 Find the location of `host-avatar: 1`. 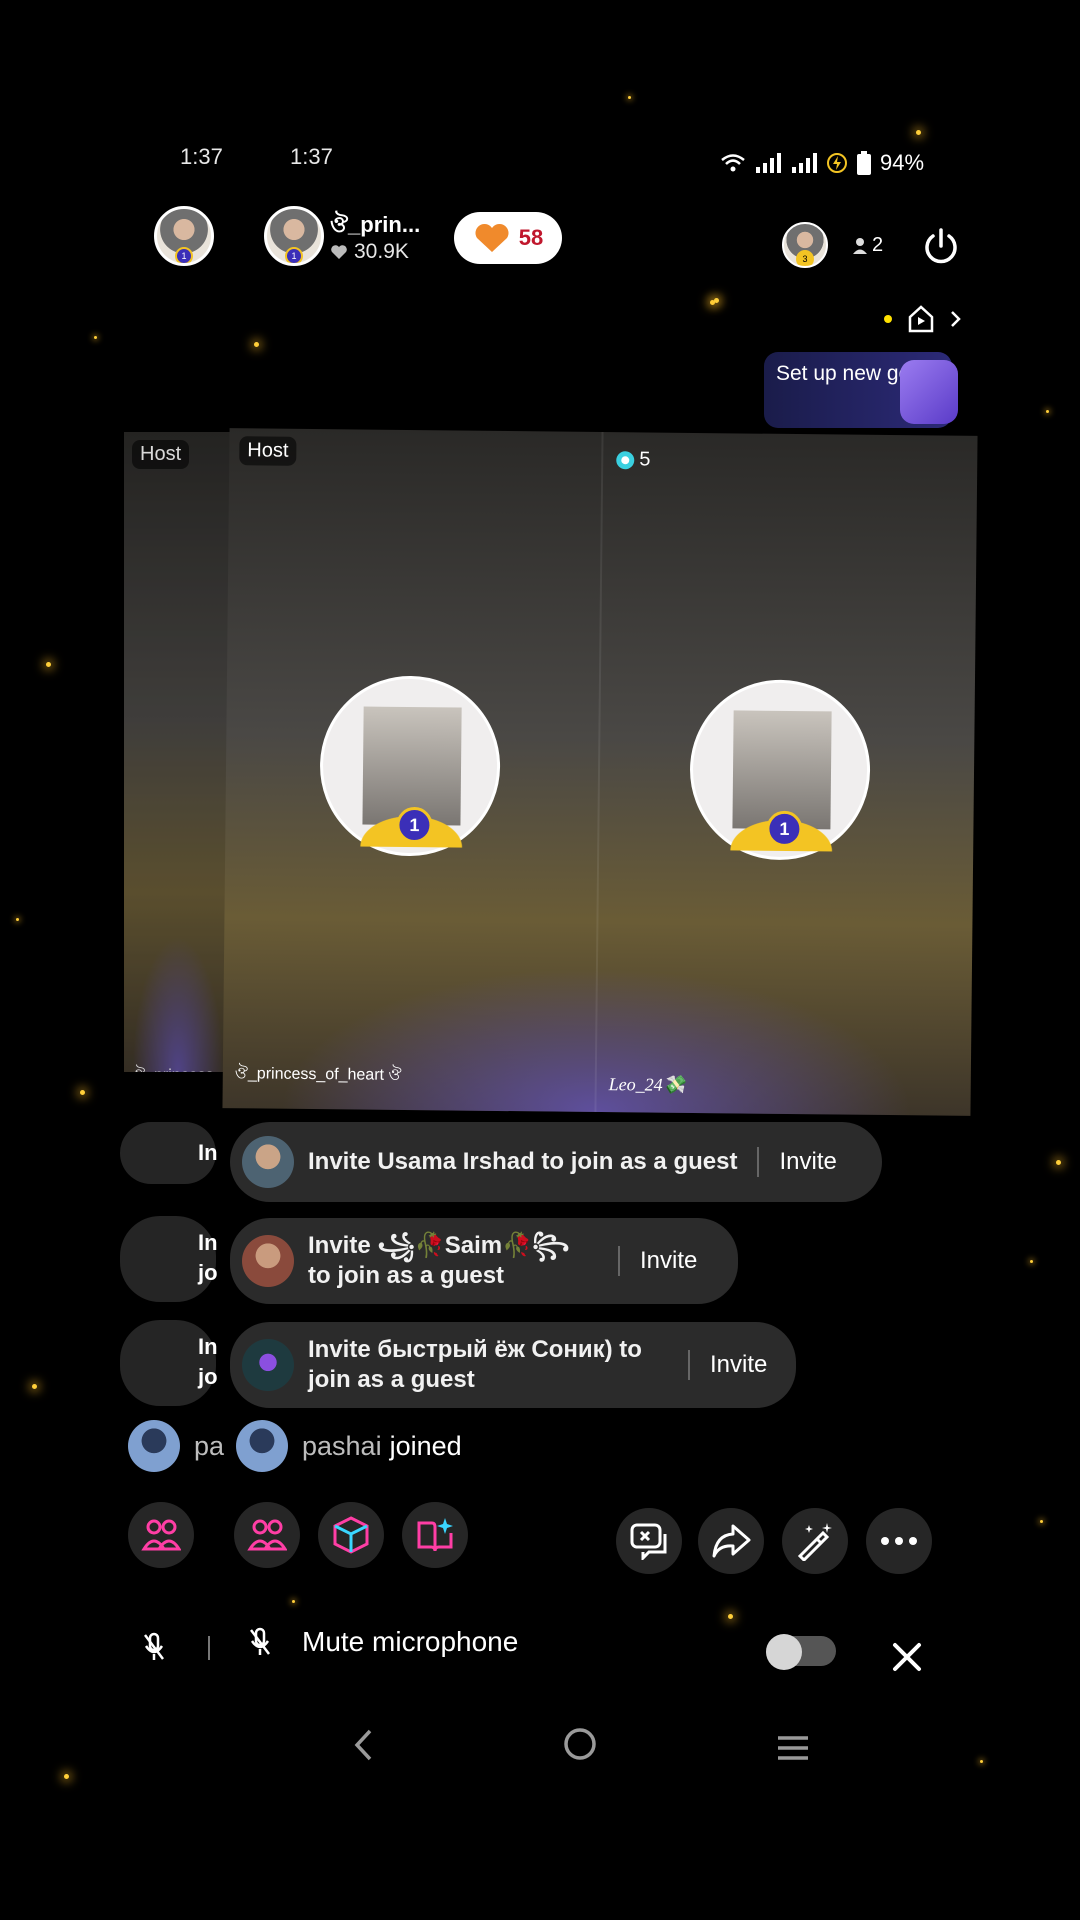

host-avatar: 1 is located at coordinates (294, 236).